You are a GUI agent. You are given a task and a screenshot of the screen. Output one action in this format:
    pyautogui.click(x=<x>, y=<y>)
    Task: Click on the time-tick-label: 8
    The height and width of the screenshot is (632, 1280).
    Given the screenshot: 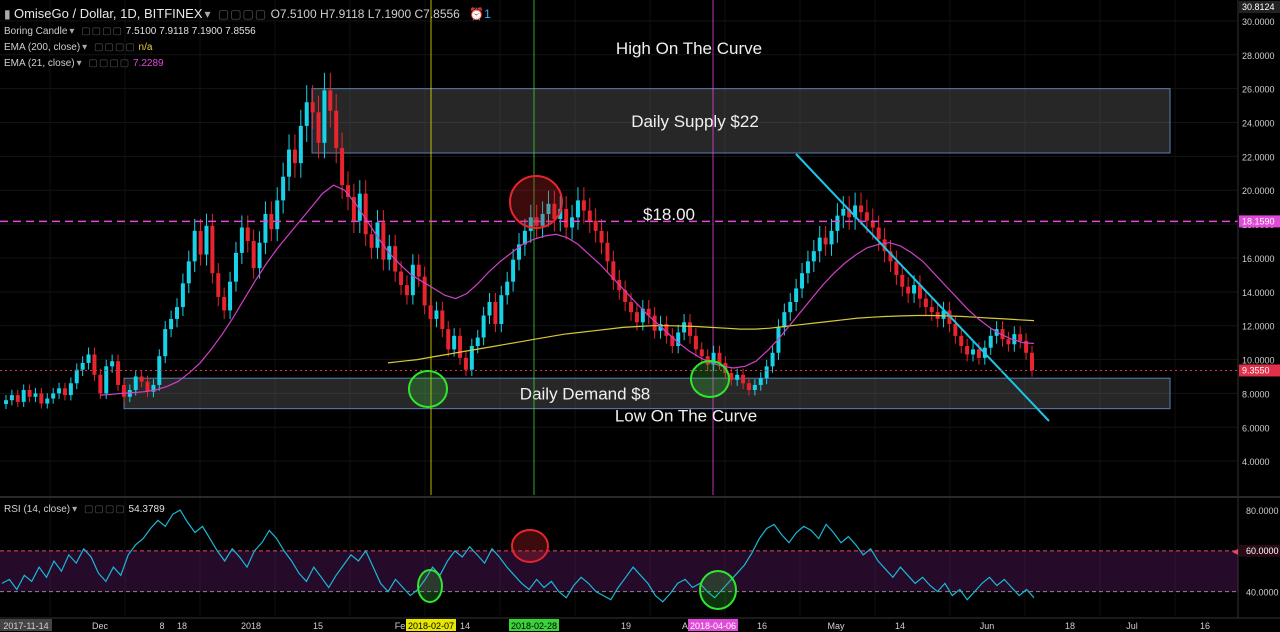 What is the action you would take?
    pyautogui.click(x=161, y=626)
    